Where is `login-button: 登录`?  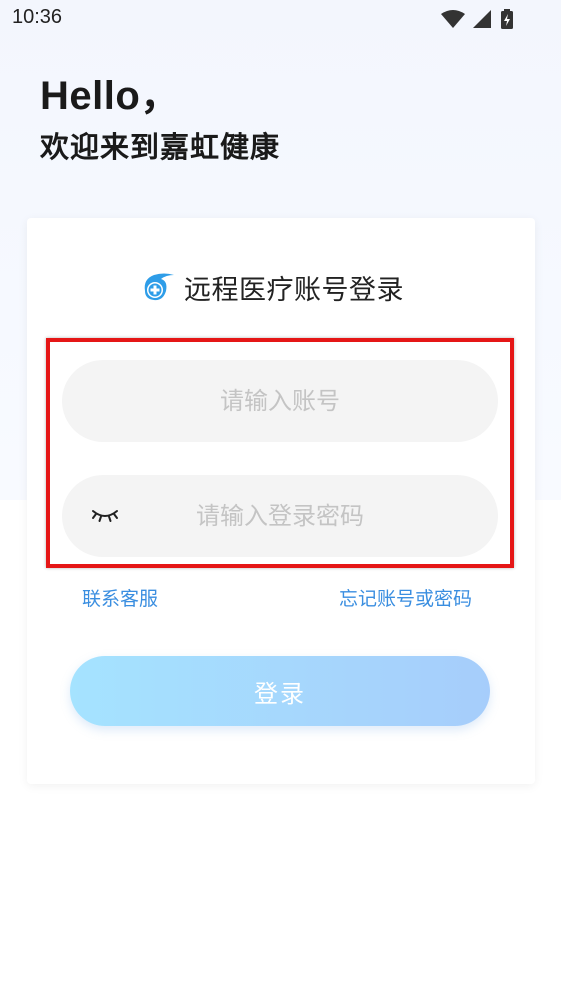
login-button: 登录 is located at coordinates (280, 691).